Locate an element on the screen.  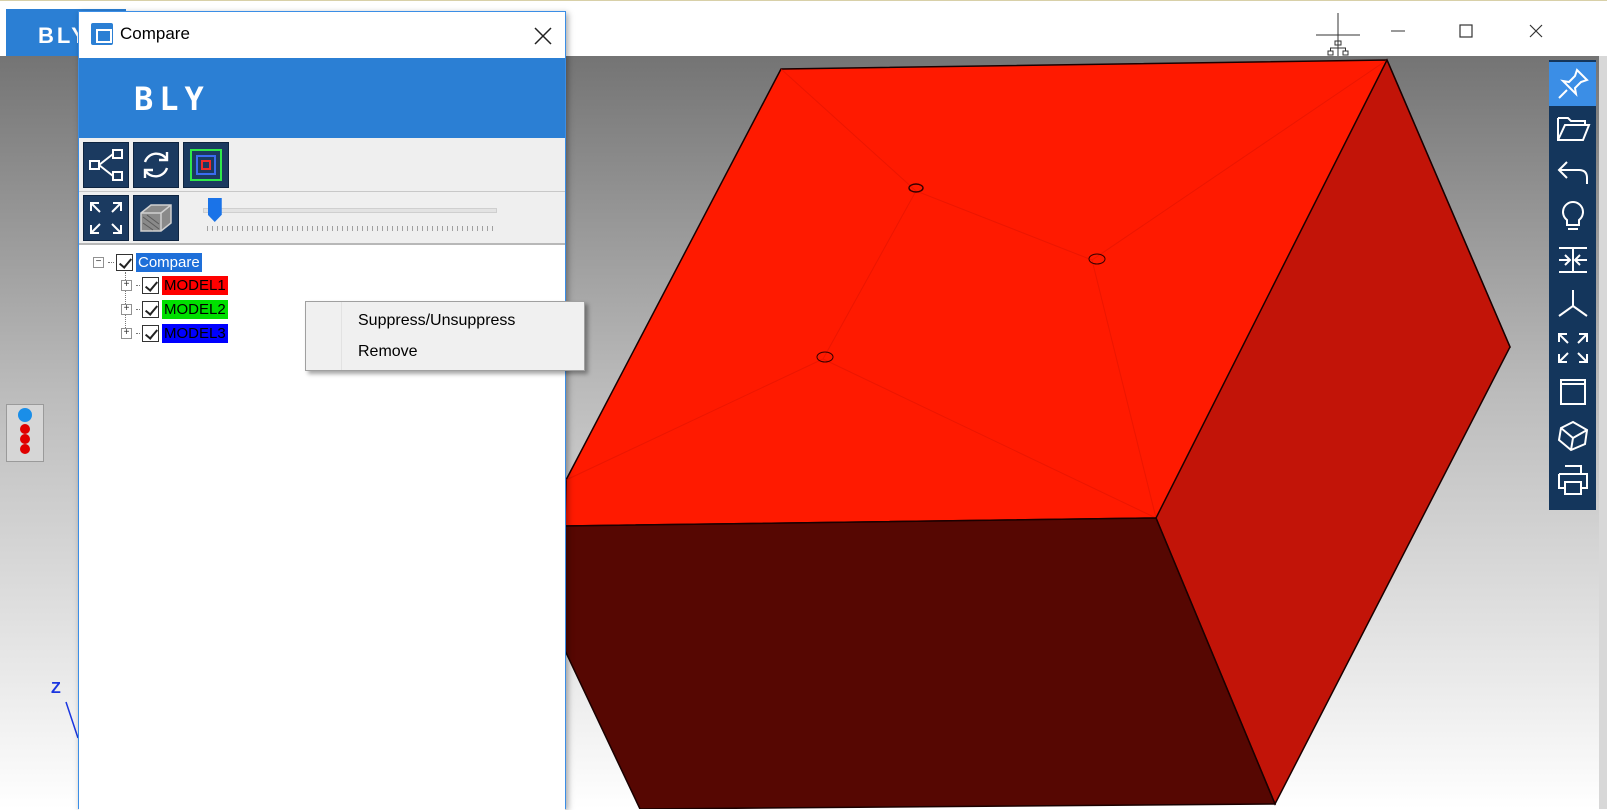
lightbulb-icon is located at coordinates (1572, 215).